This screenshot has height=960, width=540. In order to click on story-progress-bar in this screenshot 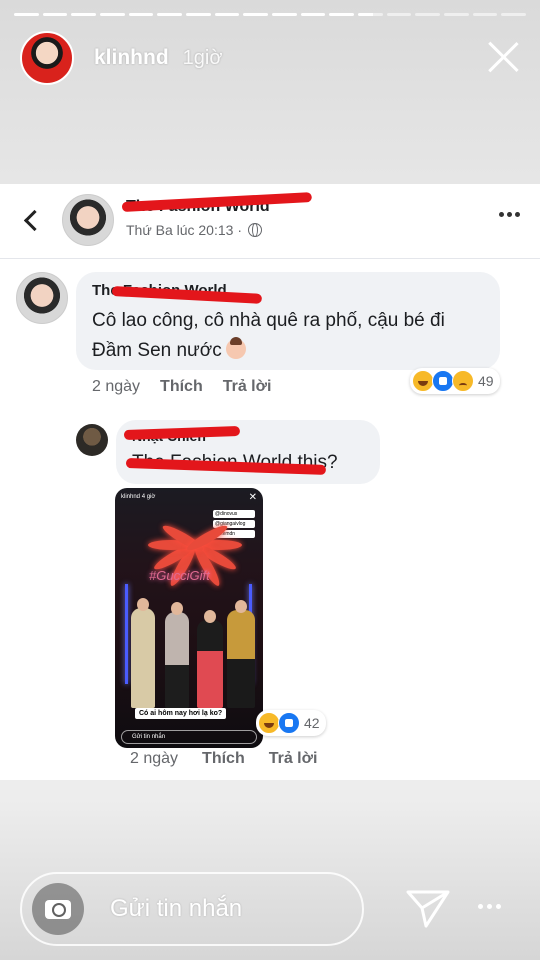, I will do `click(270, 14)`.